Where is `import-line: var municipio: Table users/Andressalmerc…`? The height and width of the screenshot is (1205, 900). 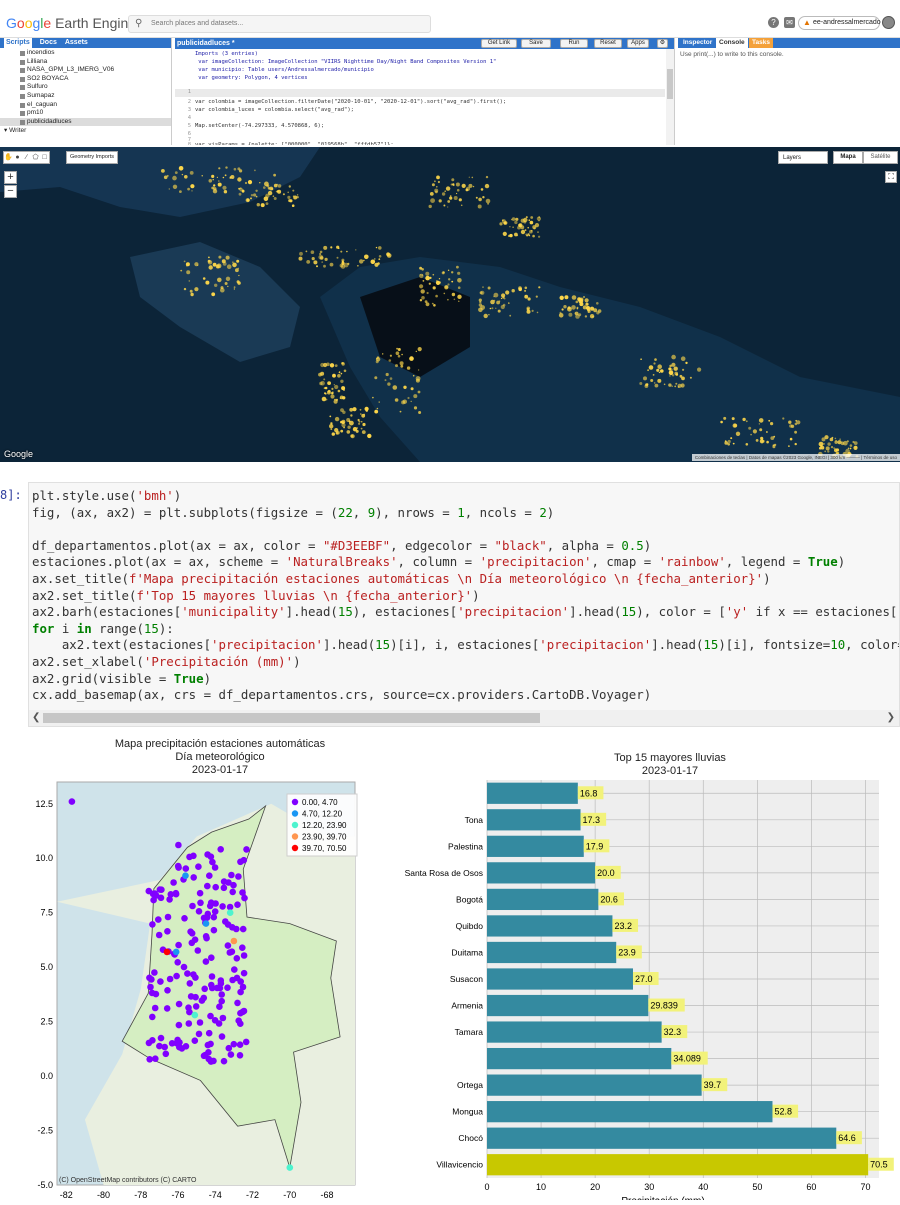
import-line: var municipio: Table users/Andressalmerc… is located at coordinates (420, 71).